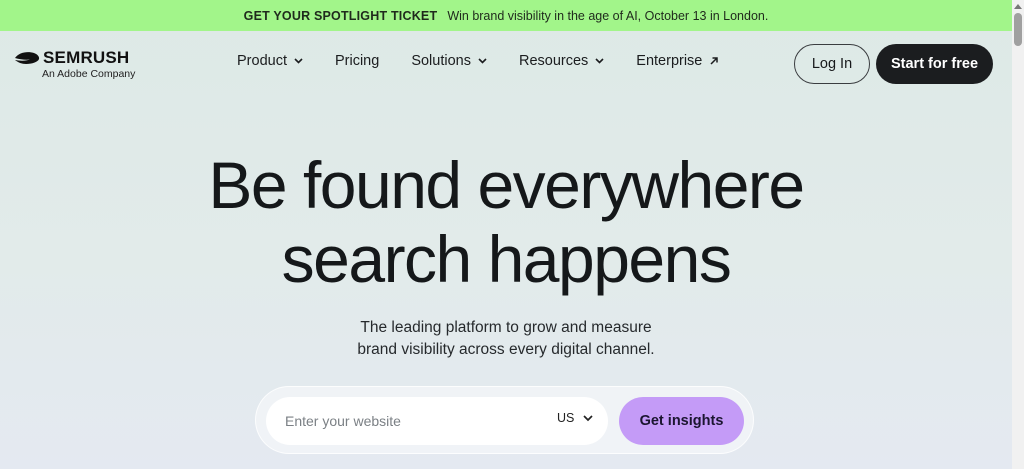 The width and height of the screenshot is (1024, 469). I want to click on nav-item-label: Product, so click(262, 61).